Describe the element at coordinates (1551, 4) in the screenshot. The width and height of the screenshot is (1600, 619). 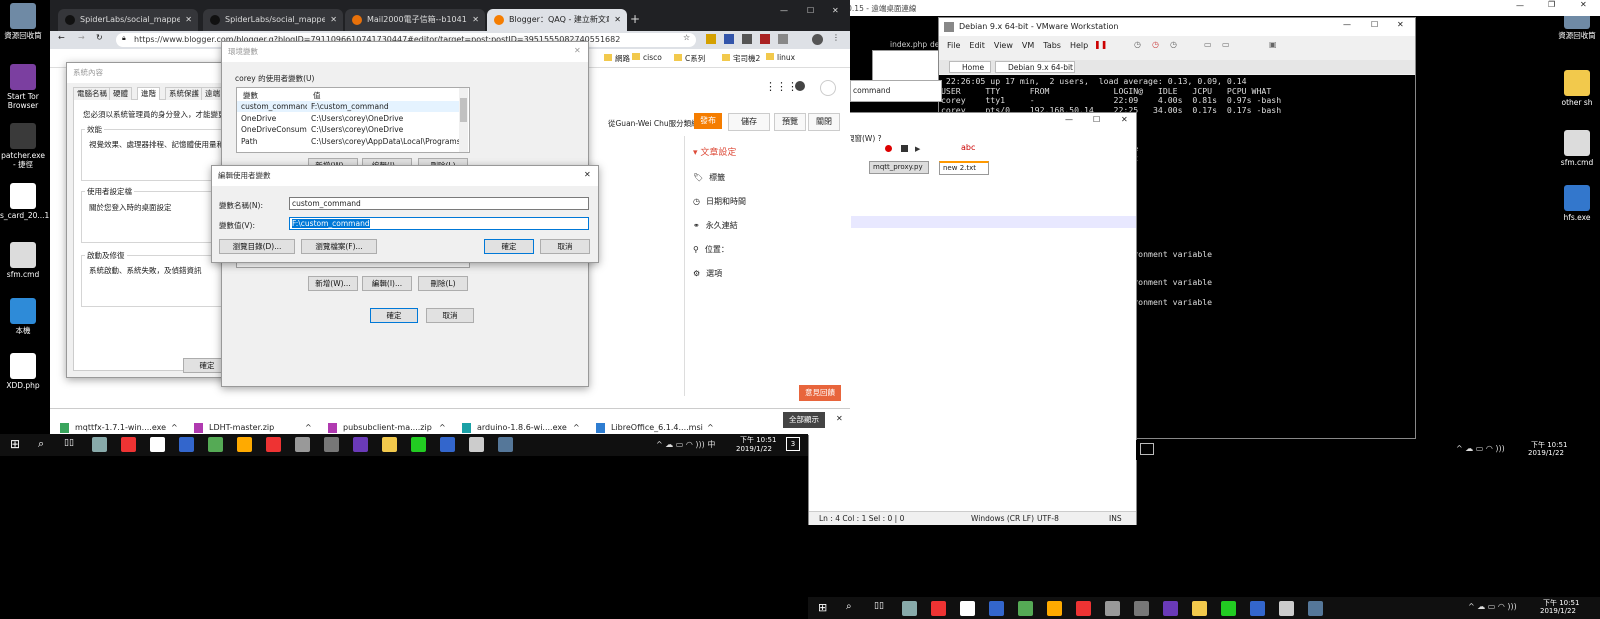
I see `restore-icon: ❐` at that location.